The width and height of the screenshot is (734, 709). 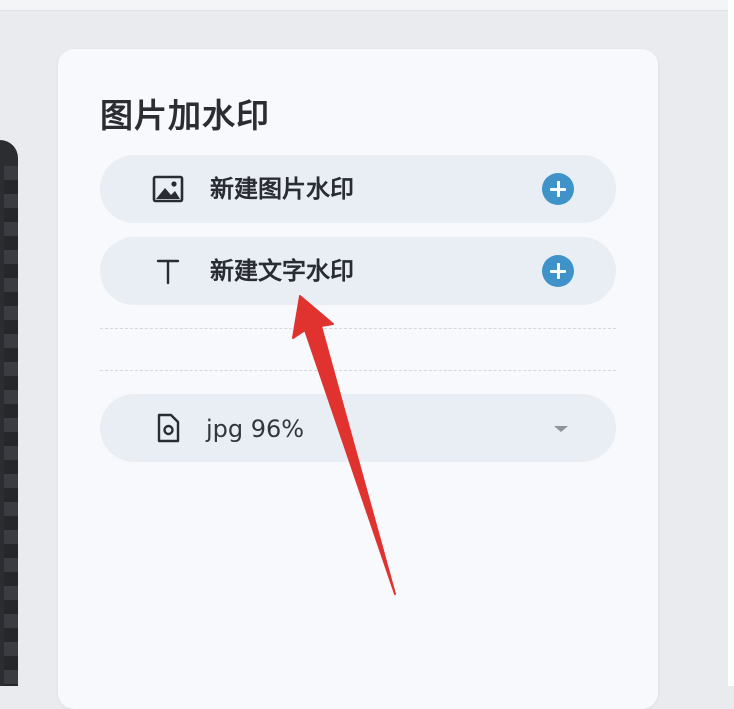 What do you see at coordinates (358, 189) in the screenshot?
I see `new-image-watermark-button: 新建图片水印` at bounding box center [358, 189].